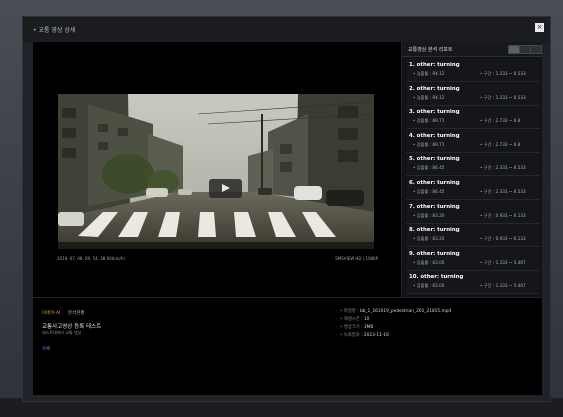  I want to click on result-label: 7. other: turning, so click(434, 206).